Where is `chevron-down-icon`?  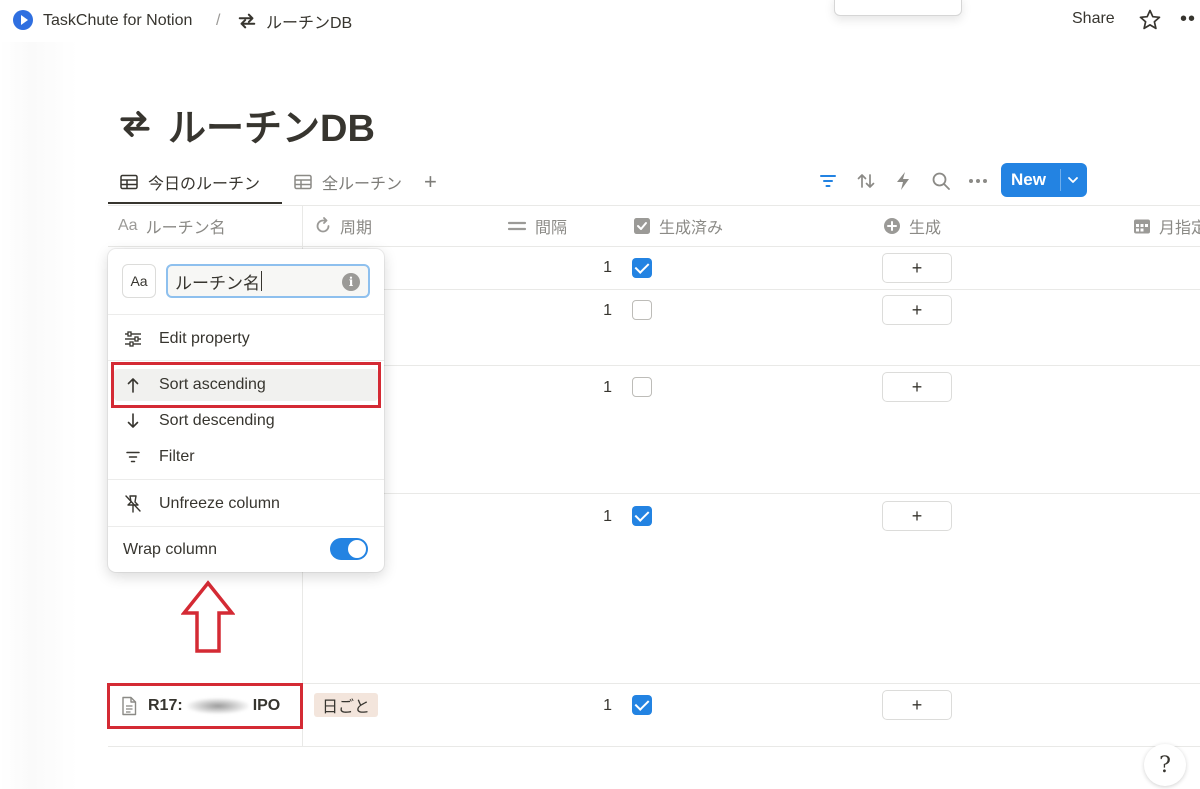
chevron-down-icon is located at coordinates (1073, 180).